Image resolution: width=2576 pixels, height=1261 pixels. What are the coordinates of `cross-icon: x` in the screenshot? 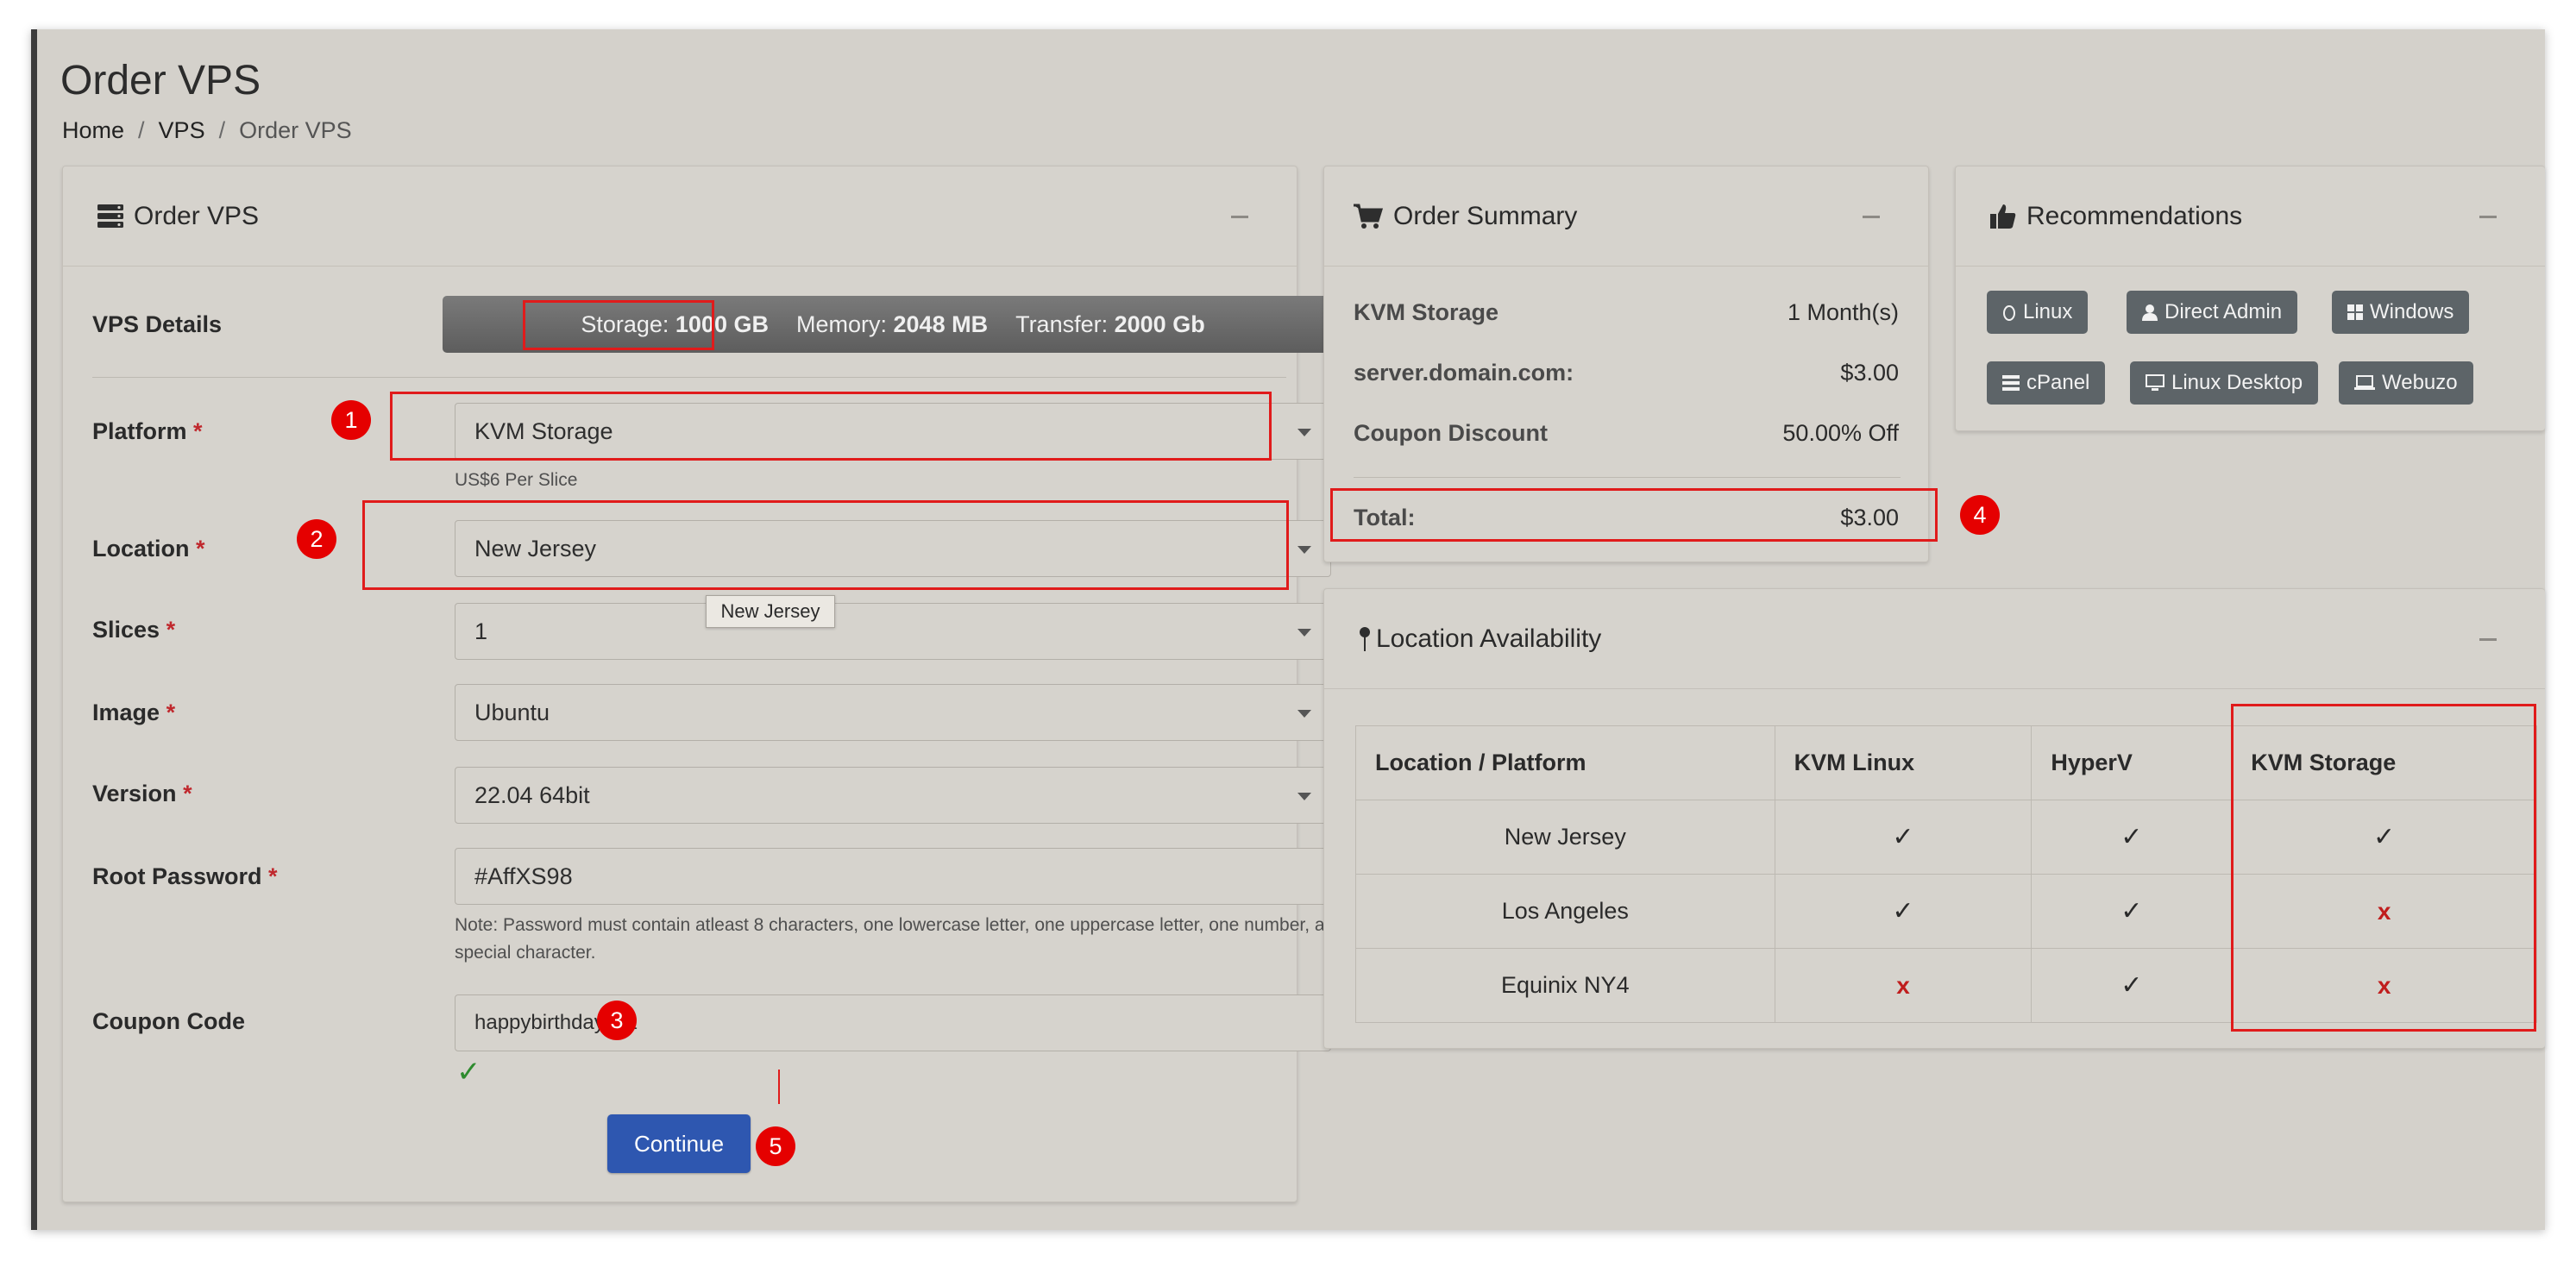 It's located at (1903, 986).